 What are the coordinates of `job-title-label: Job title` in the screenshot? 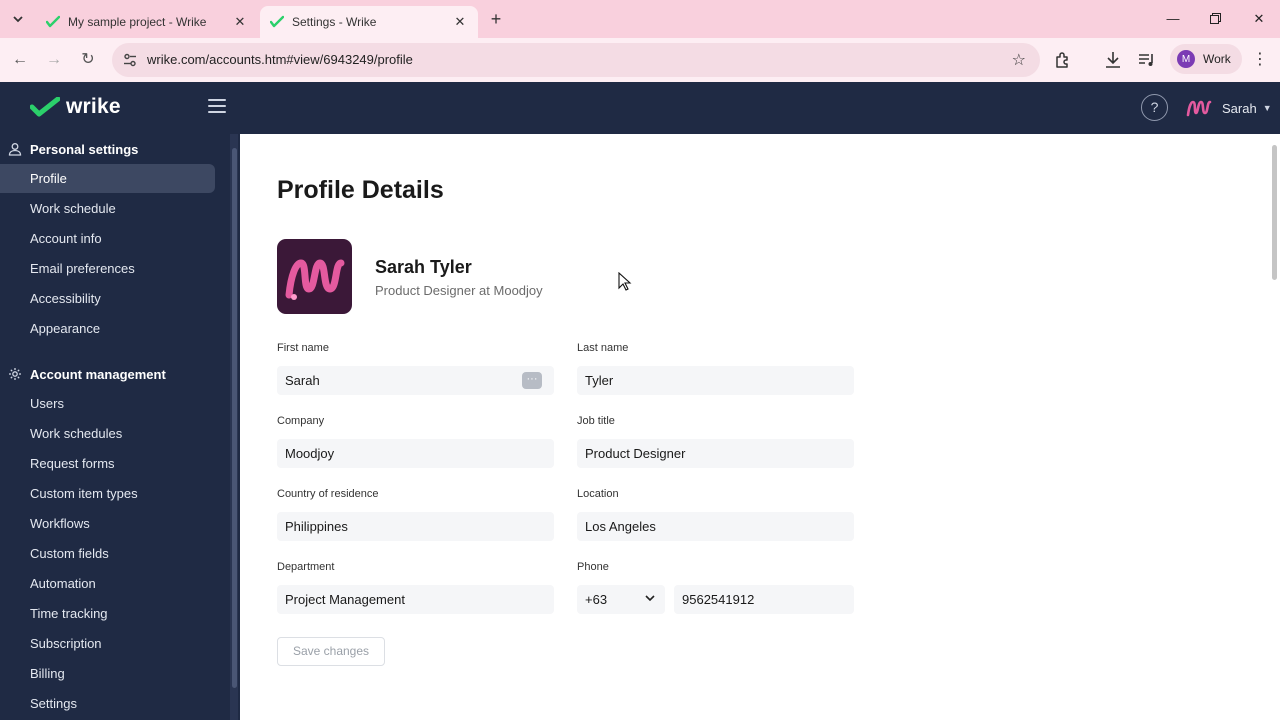 It's located at (596, 421).